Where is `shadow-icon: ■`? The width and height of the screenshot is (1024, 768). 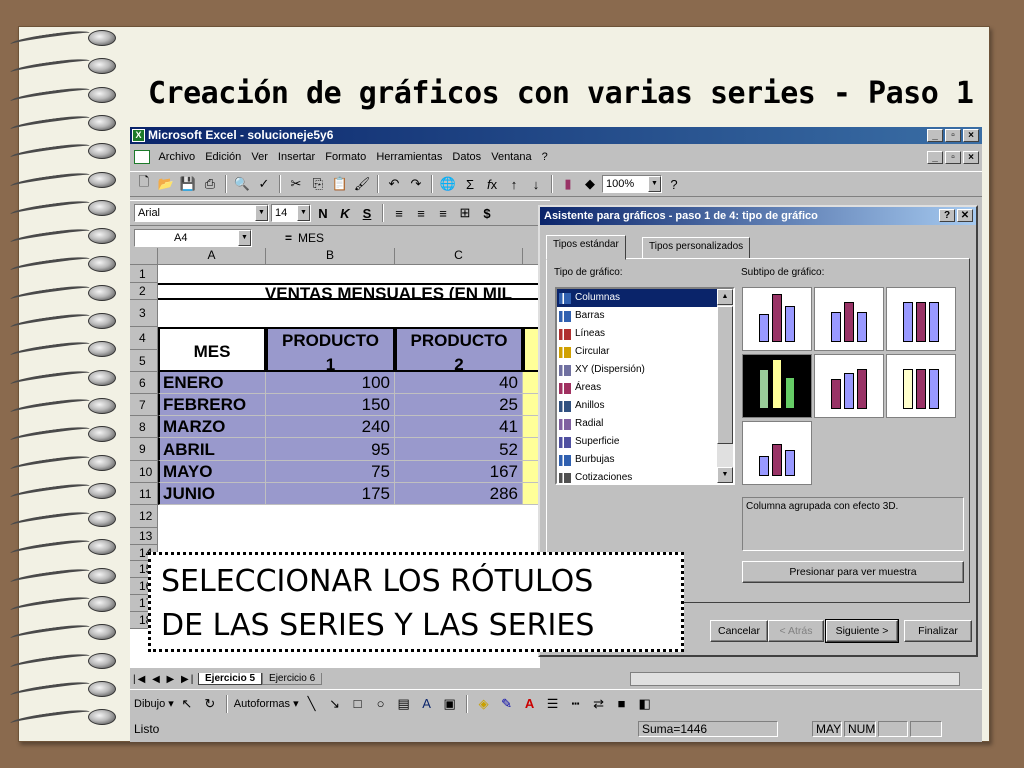 shadow-icon: ■ is located at coordinates (622, 704).